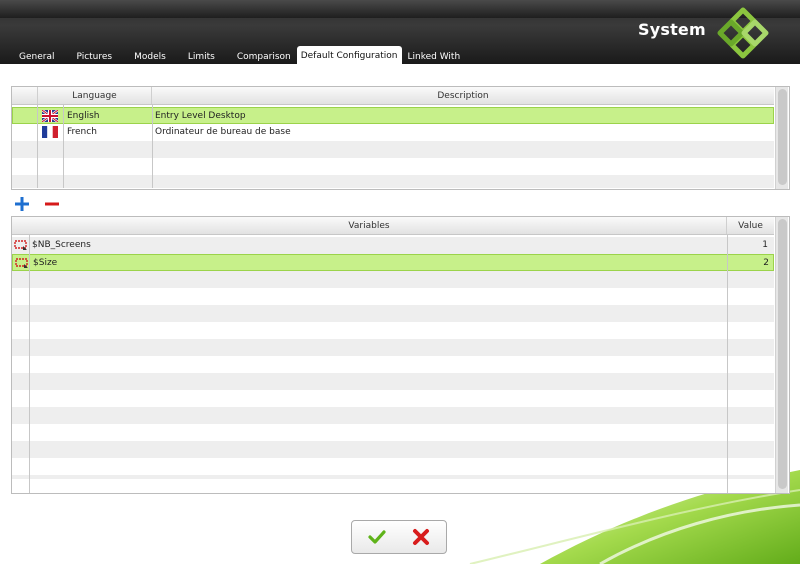 This screenshot has height=564, width=800. I want to click on column-header-language: Language, so click(95, 95).